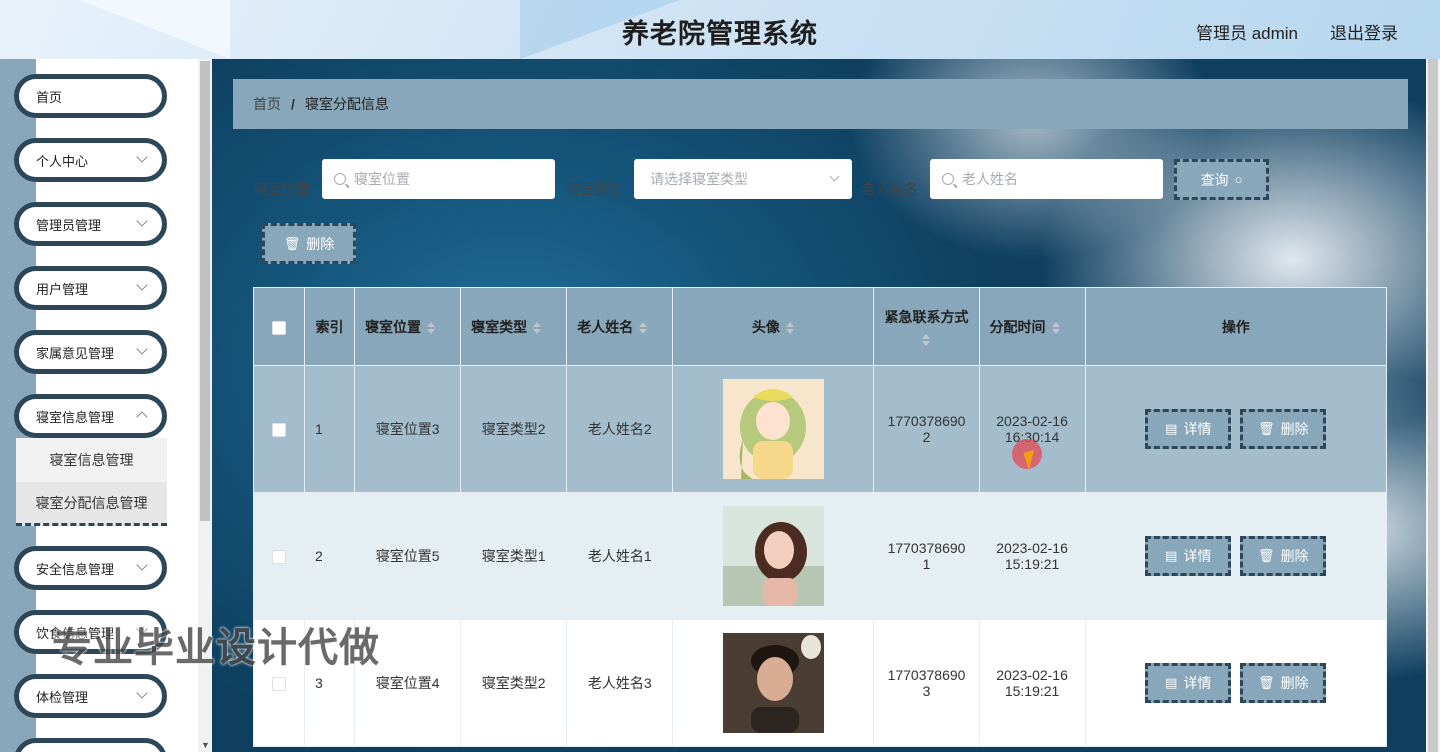 Image resolution: width=1440 pixels, height=752 pixels. What do you see at coordinates (620, 429) in the screenshot?
I see `cell-name: 老人姓名2` at bounding box center [620, 429].